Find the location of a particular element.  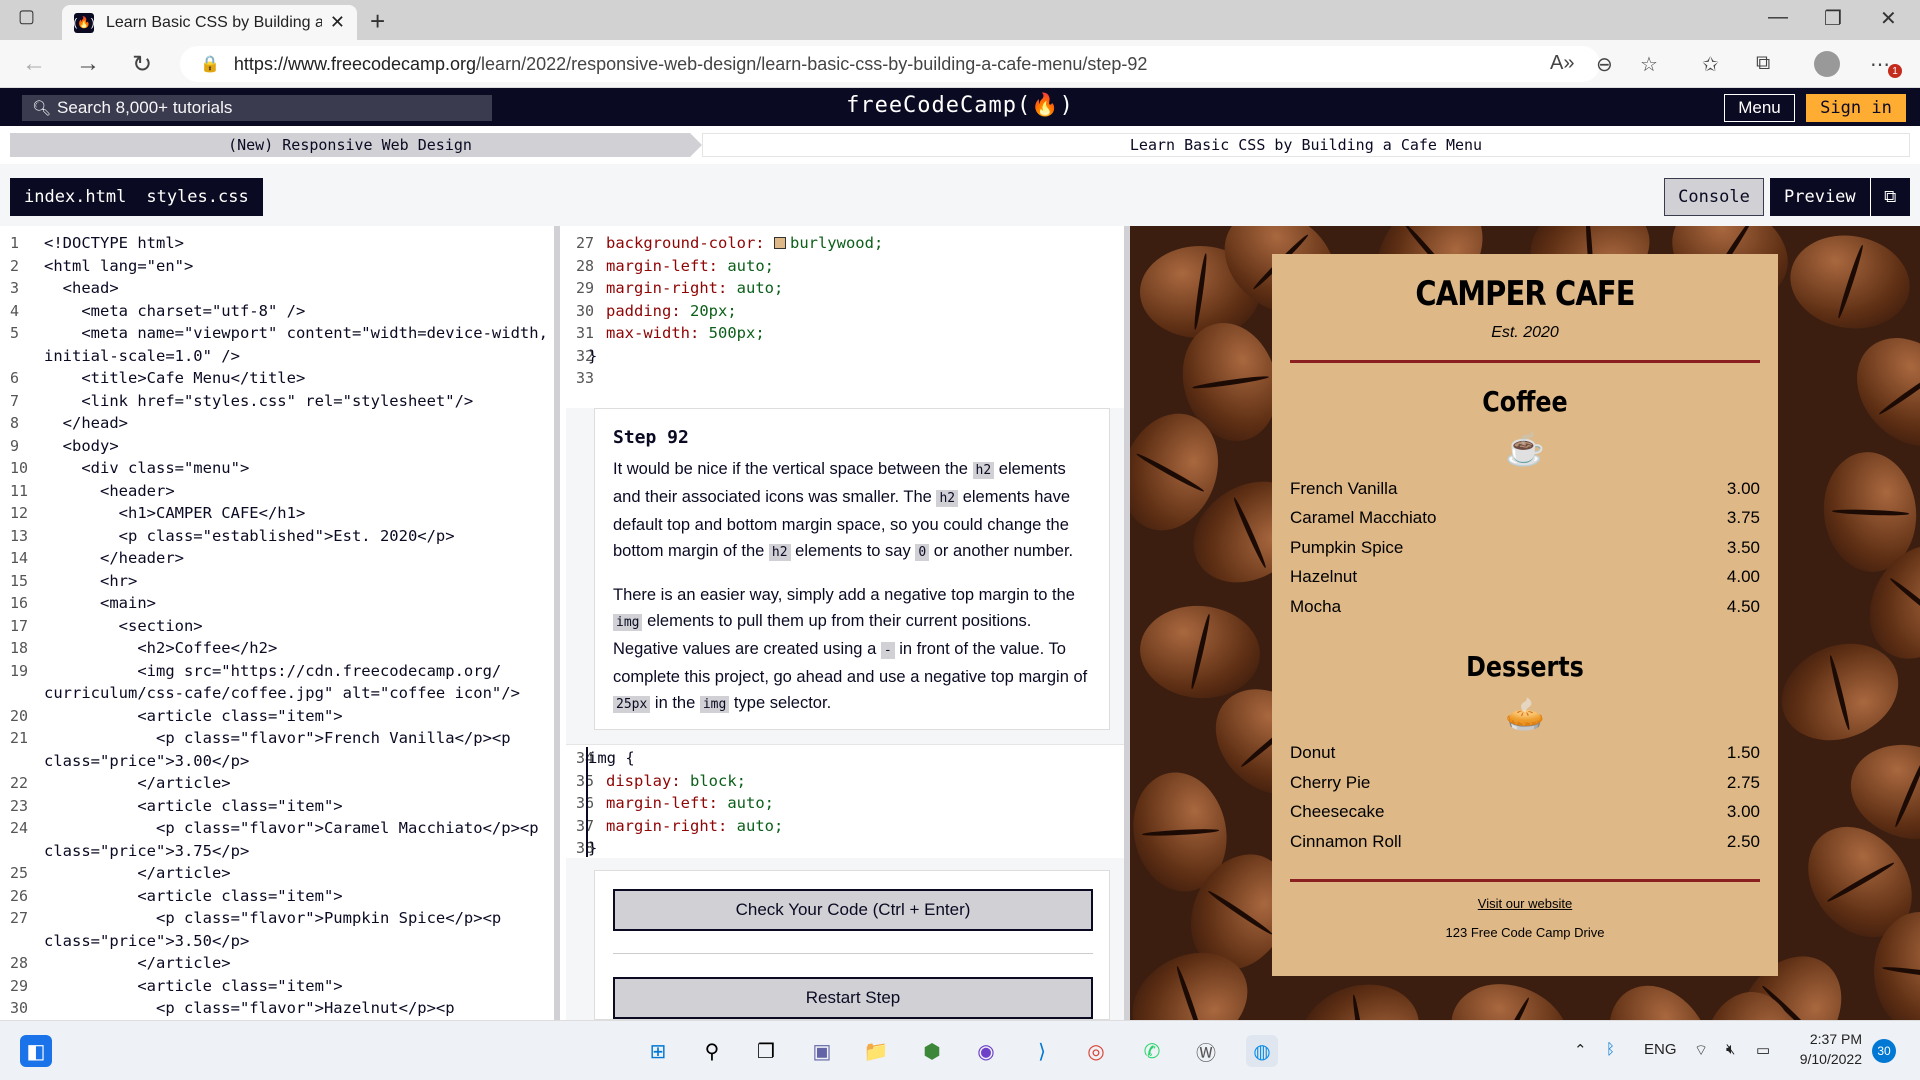

line-number: 3 is located at coordinates (15, 288).